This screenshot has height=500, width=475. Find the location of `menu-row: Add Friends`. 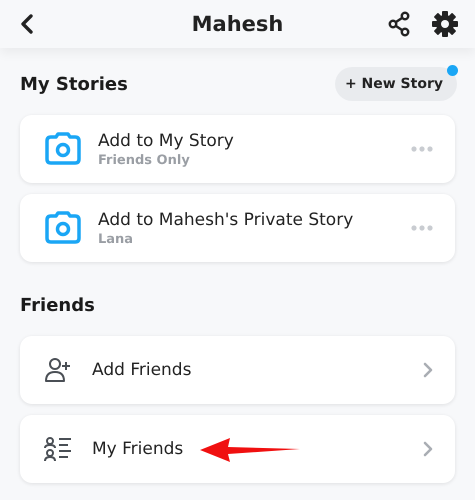

menu-row: Add Friends is located at coordinates (237, 370).